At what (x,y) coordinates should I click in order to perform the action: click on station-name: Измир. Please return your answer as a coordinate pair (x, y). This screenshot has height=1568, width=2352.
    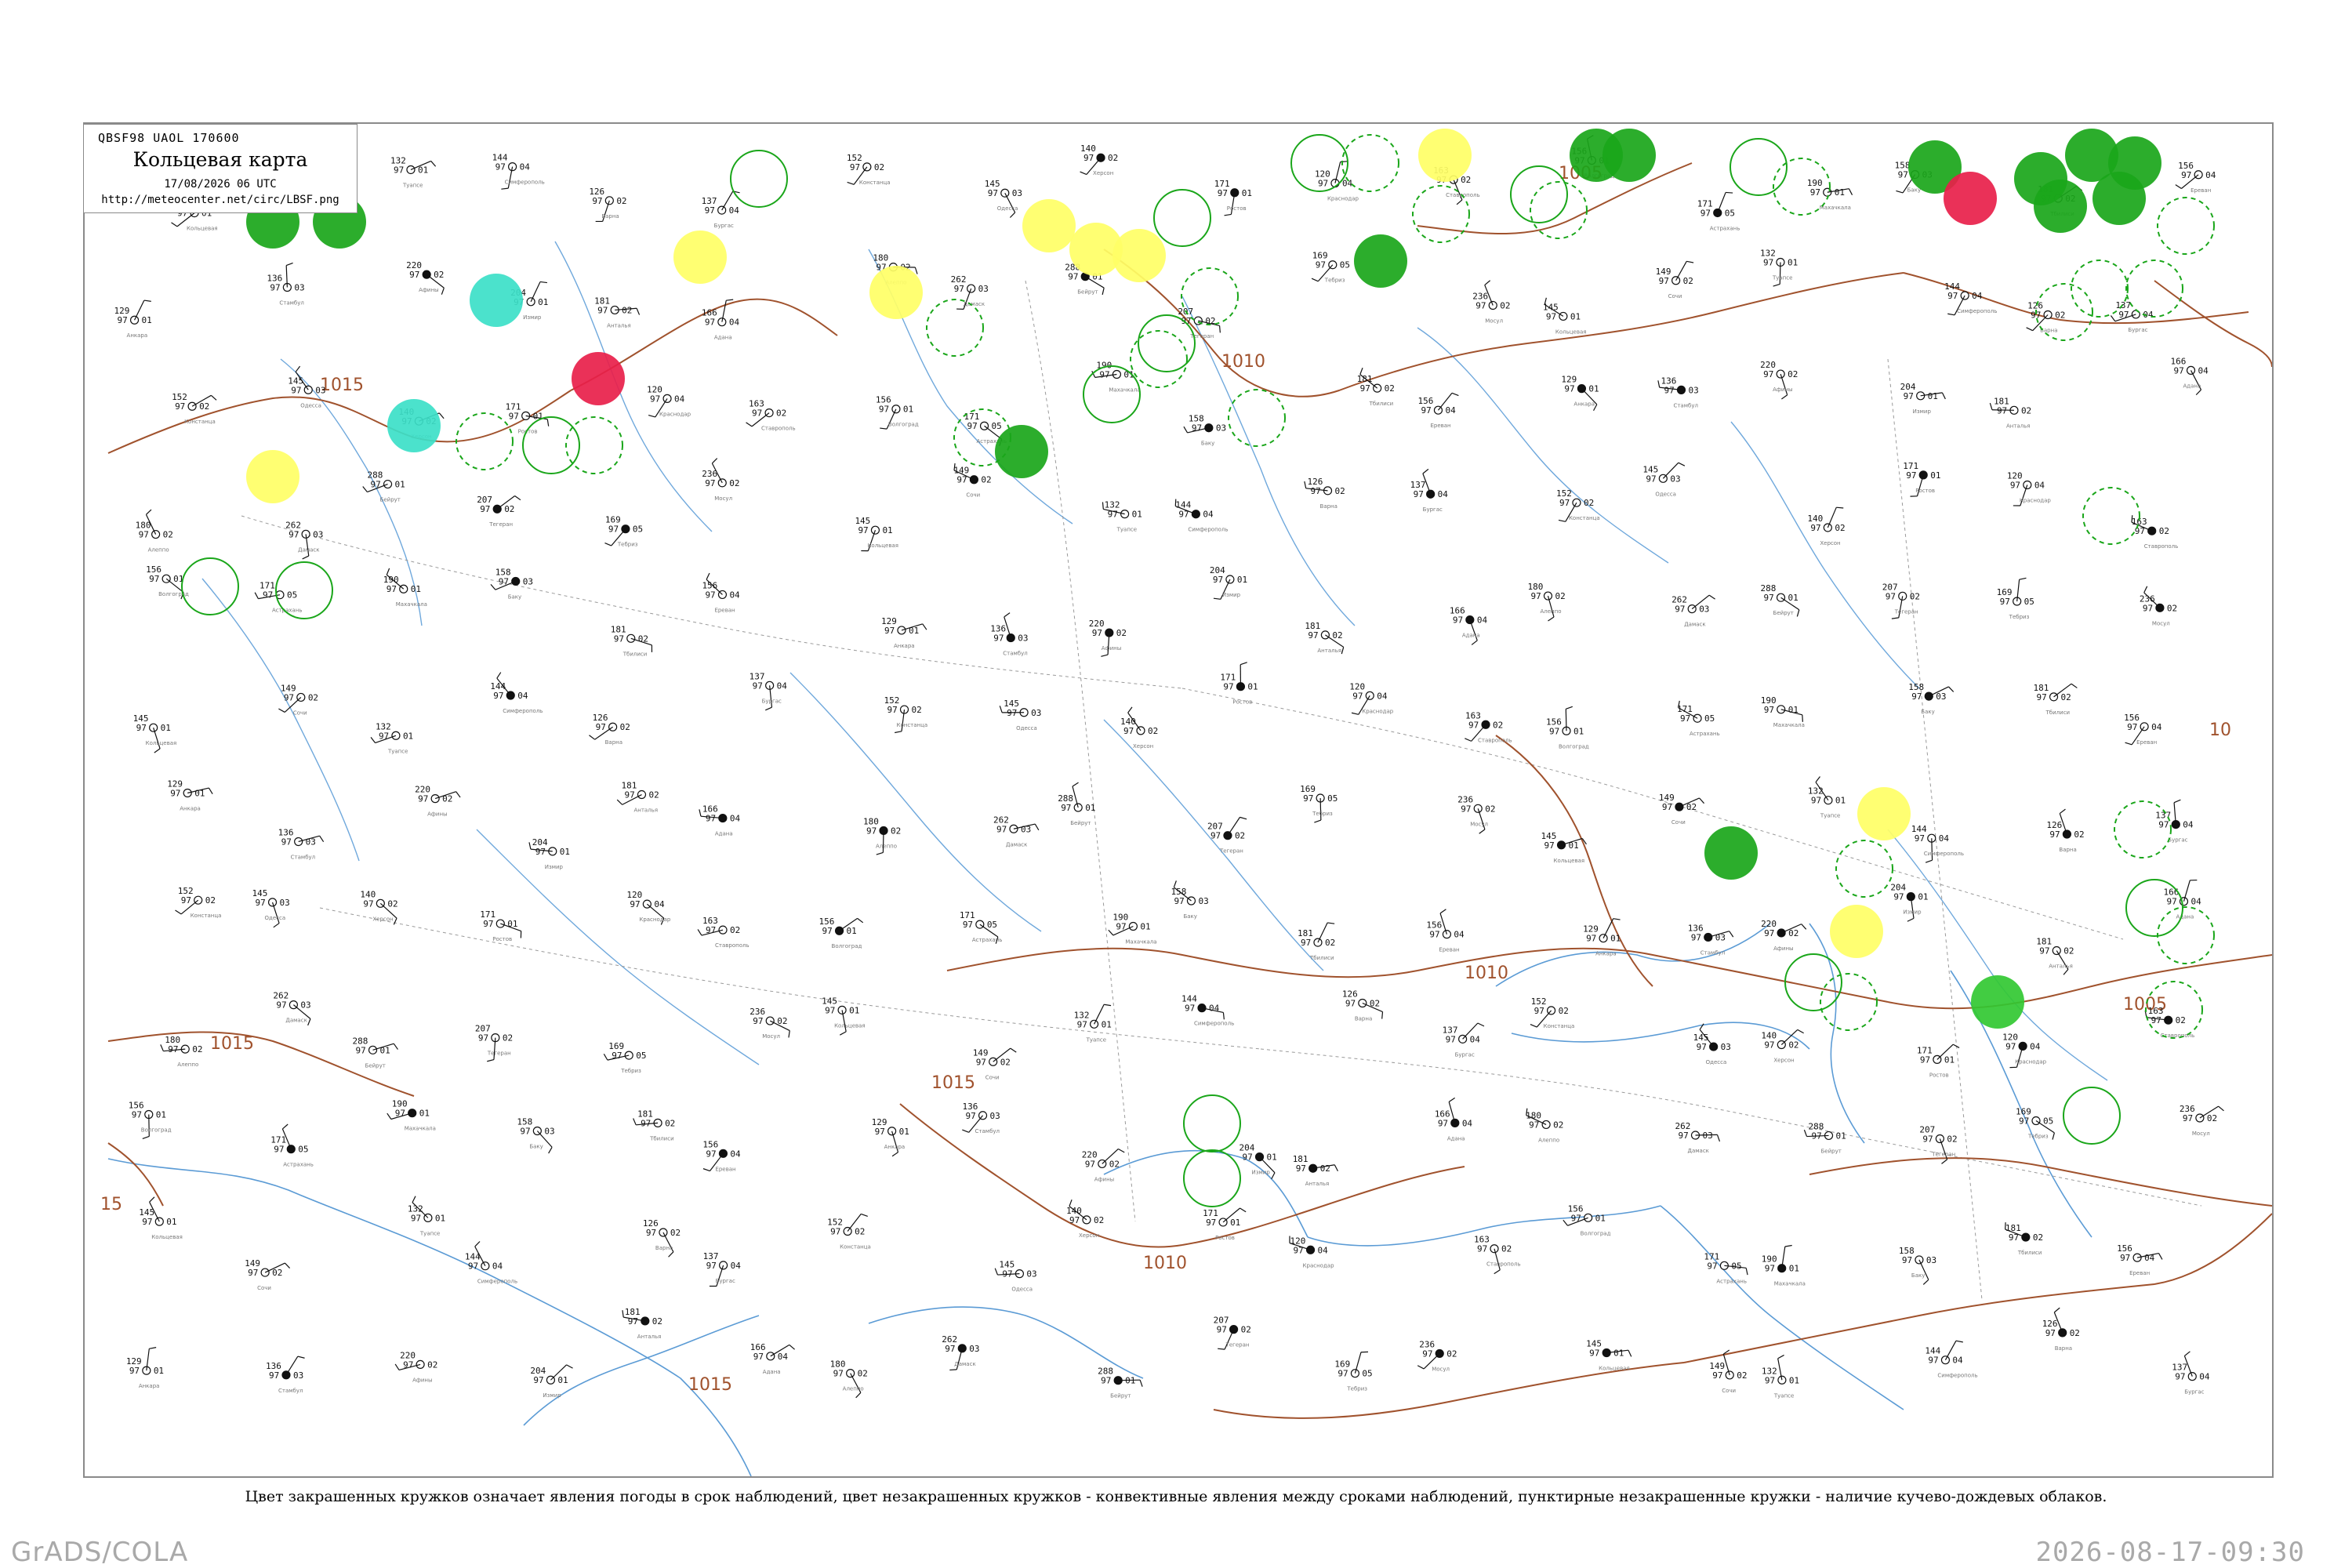
    Looking at the image, I should click on (552, 1395).